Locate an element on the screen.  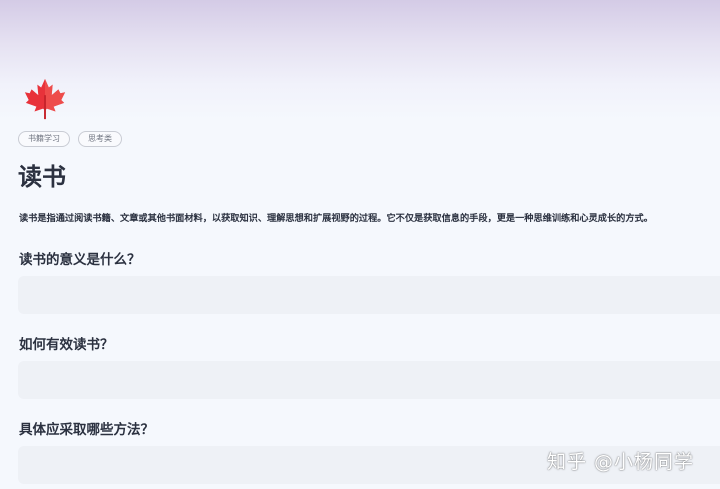
tag-chip: 书籍学习 is located at coordinates (44, 139).